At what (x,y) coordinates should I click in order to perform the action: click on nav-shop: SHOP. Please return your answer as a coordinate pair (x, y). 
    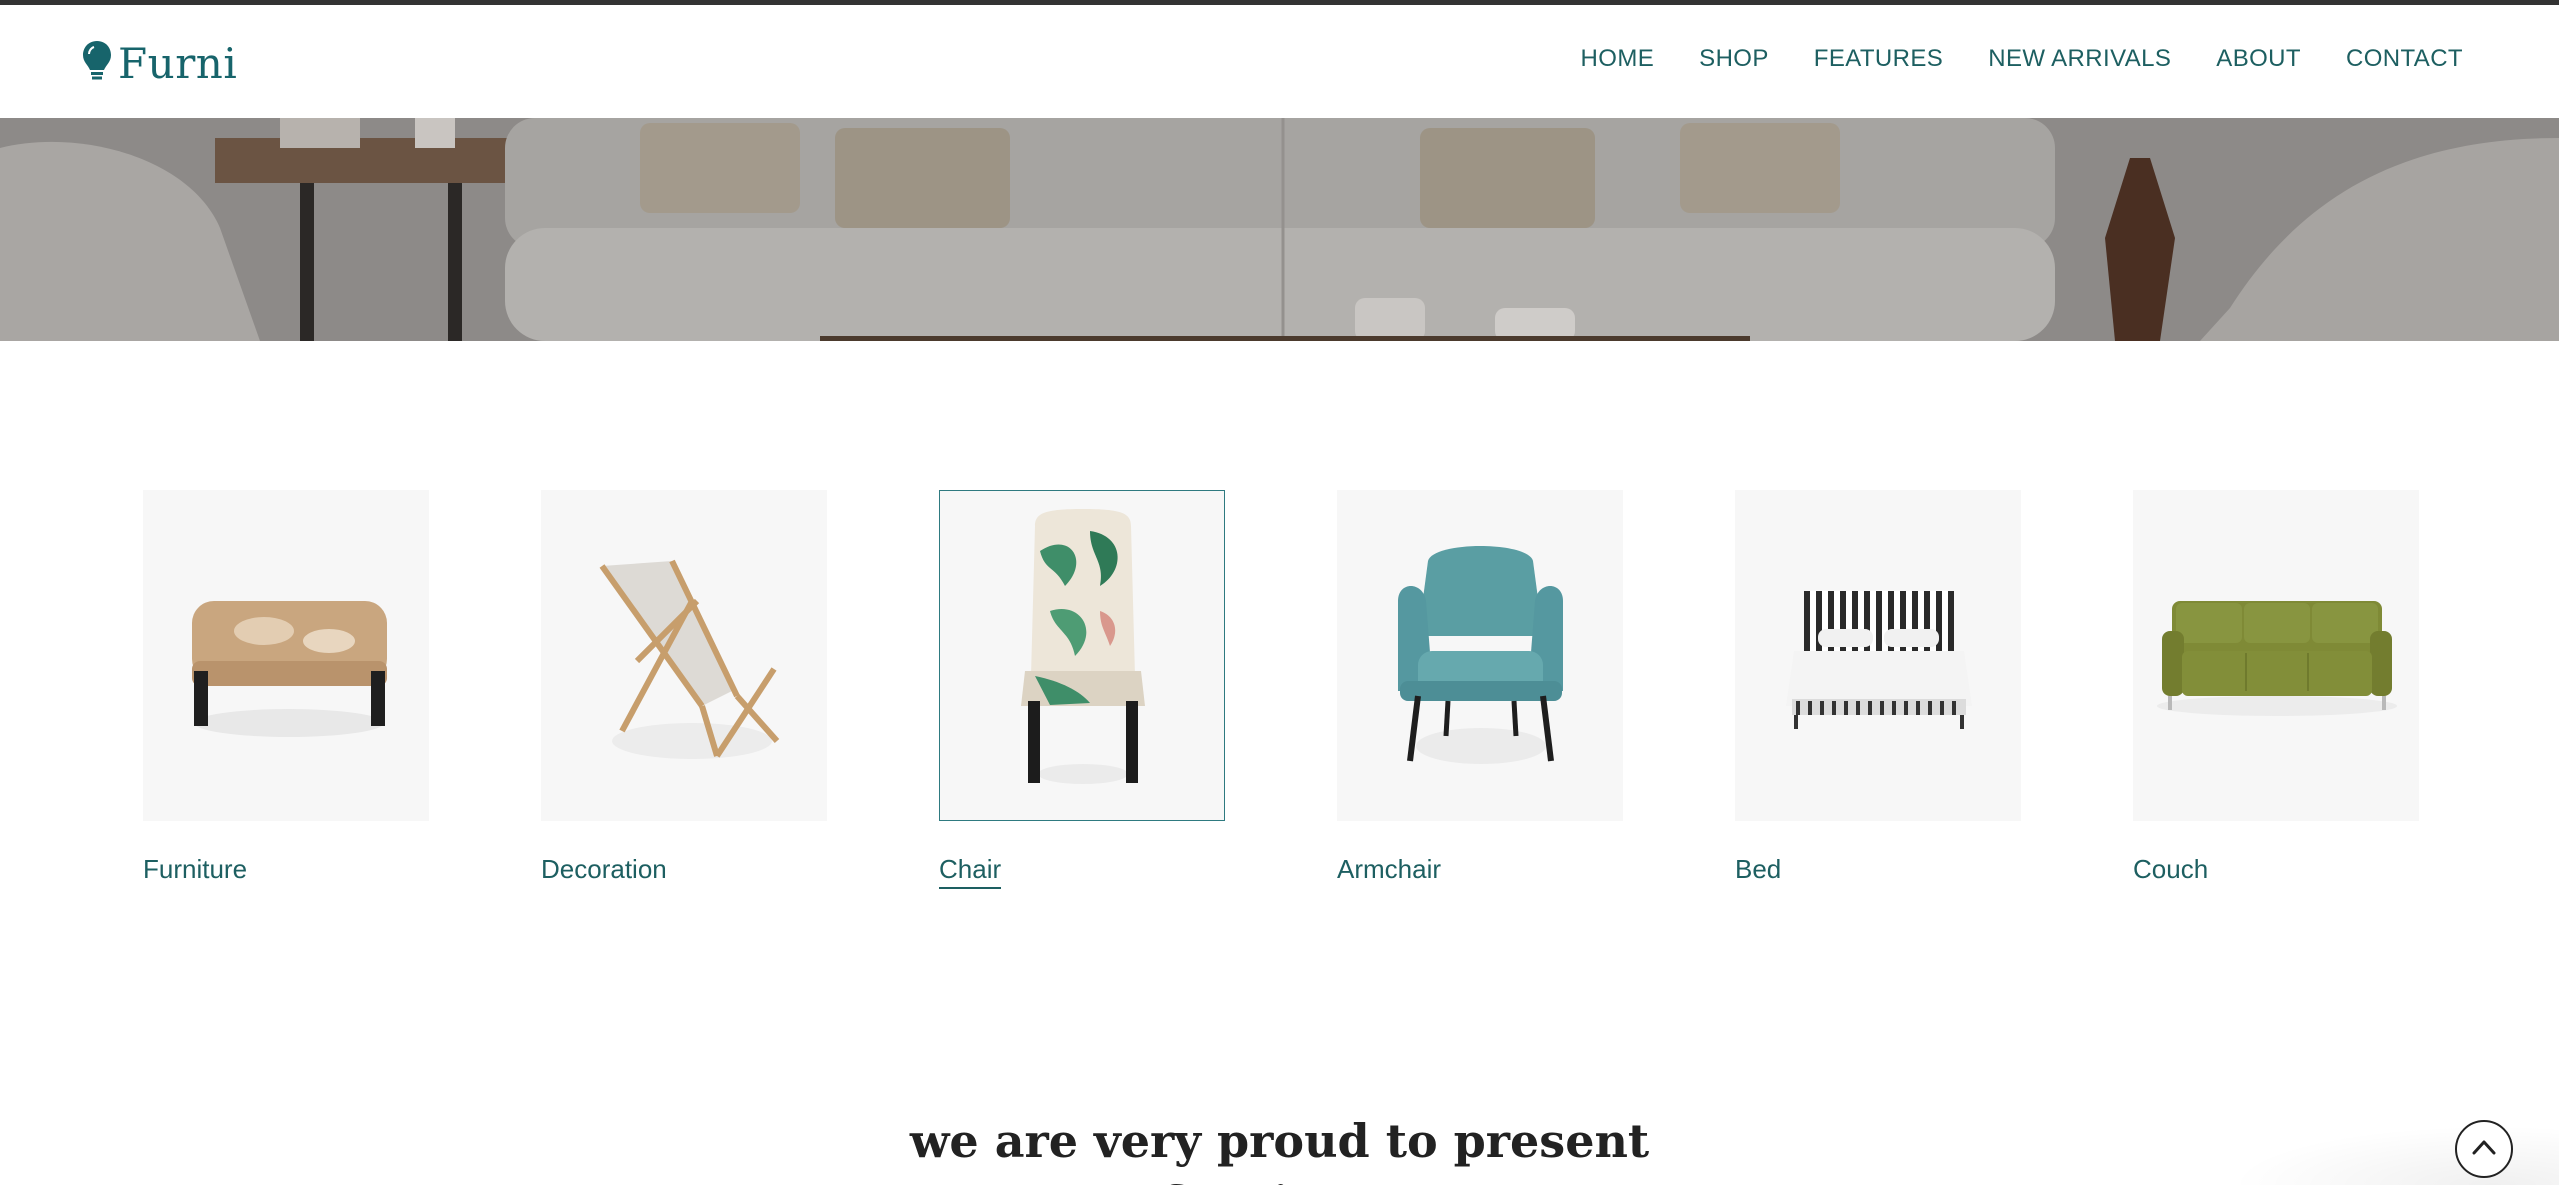
    Looking at the image, I should click on (1734, 59).